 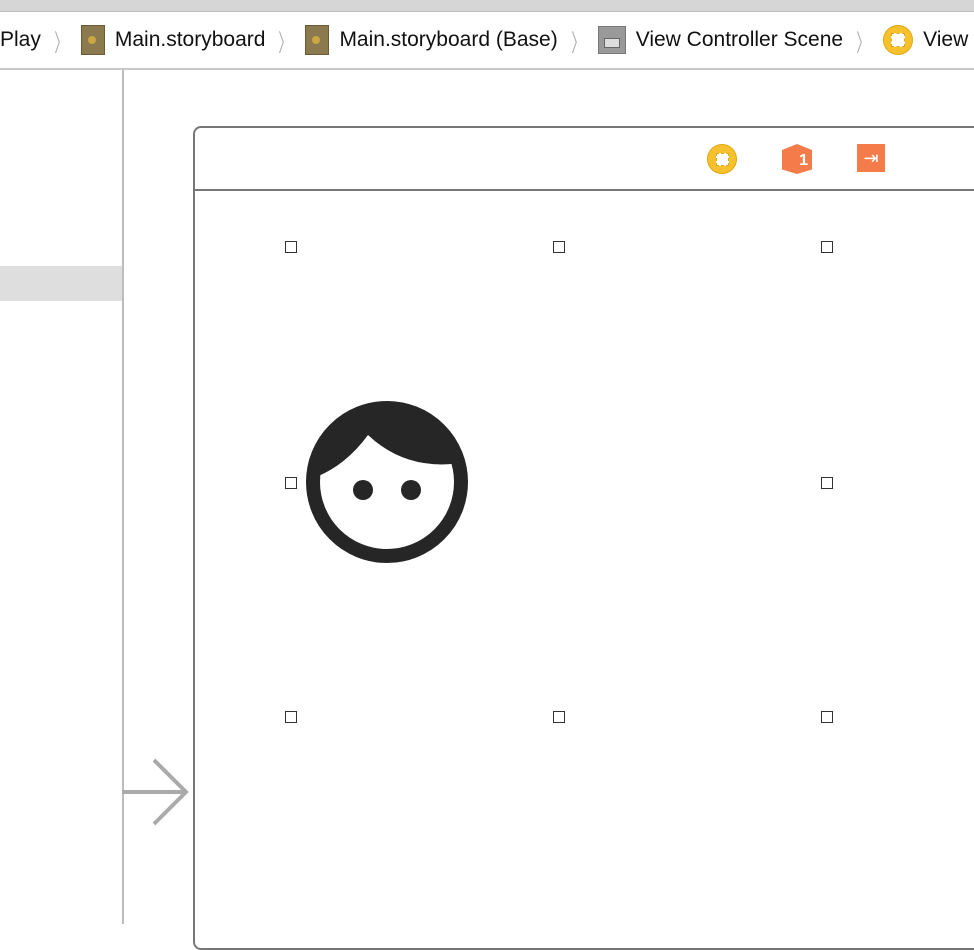 I want to click on breadcrumb-label: Main.storyboard, so click(x=190, y=39).